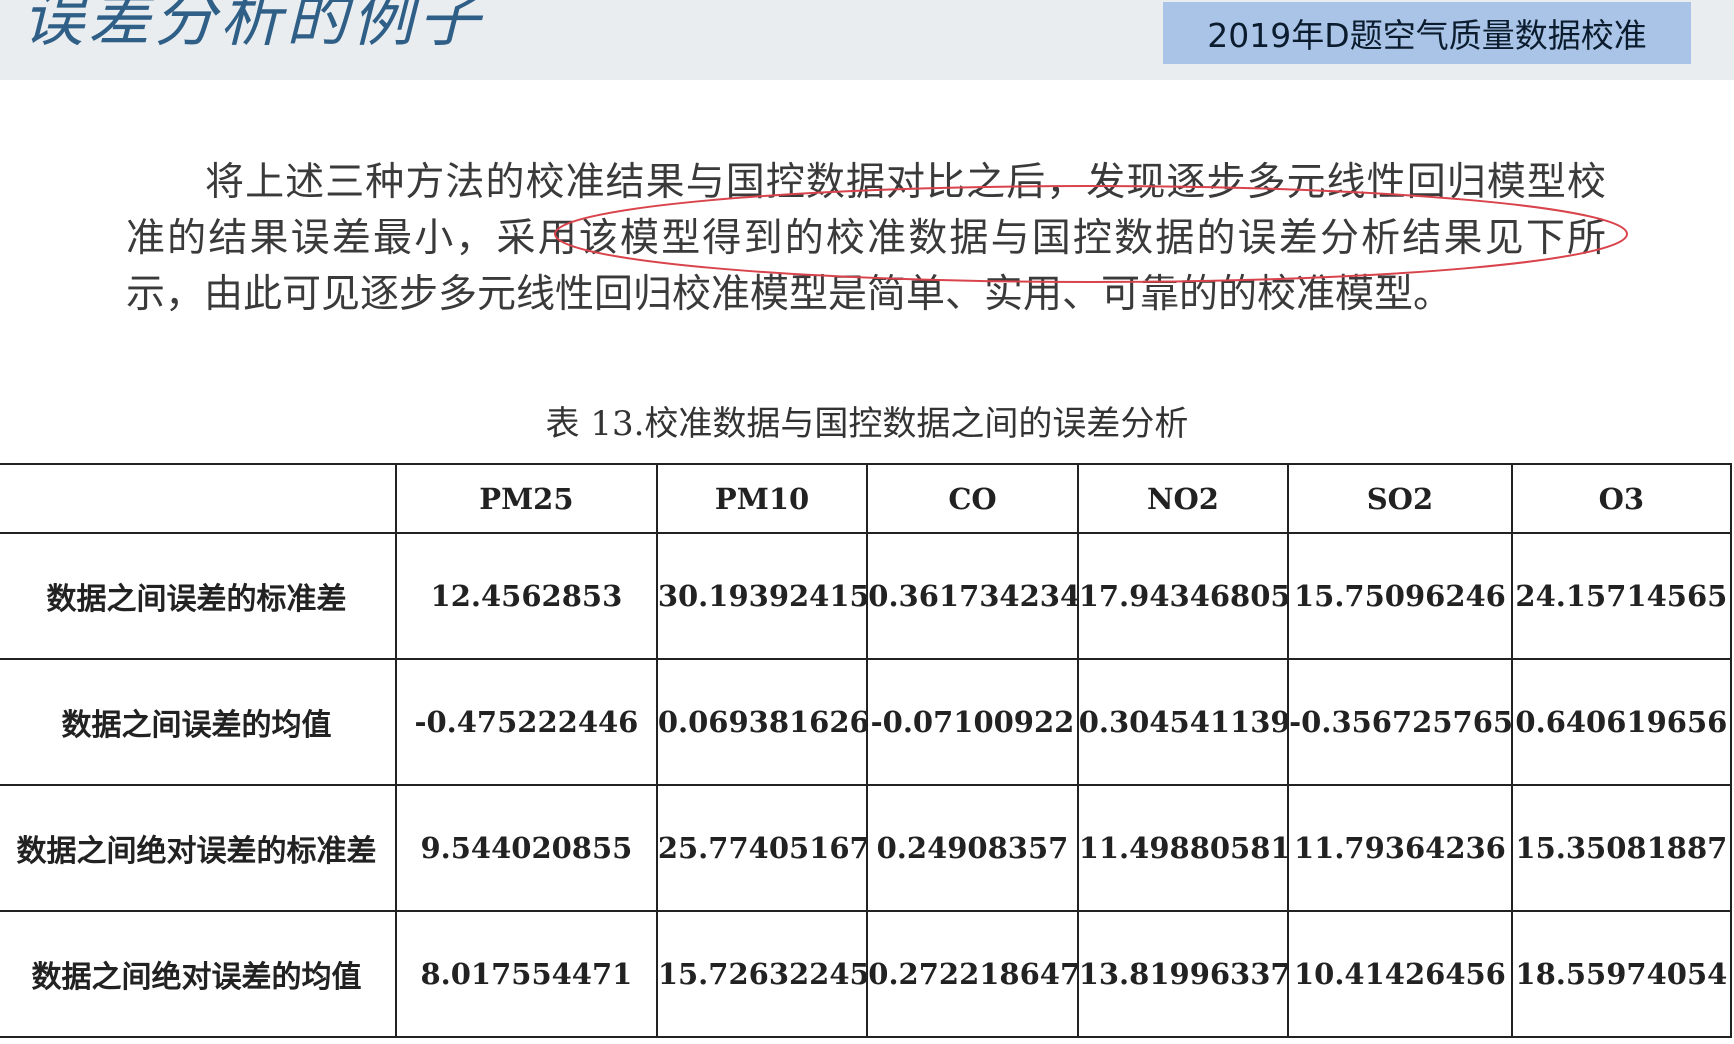 The image size is (1734, 1044). Describe the element at coordinates (762, 722) in the screenshot. I see `table-cell: 0.069381626` at that location.